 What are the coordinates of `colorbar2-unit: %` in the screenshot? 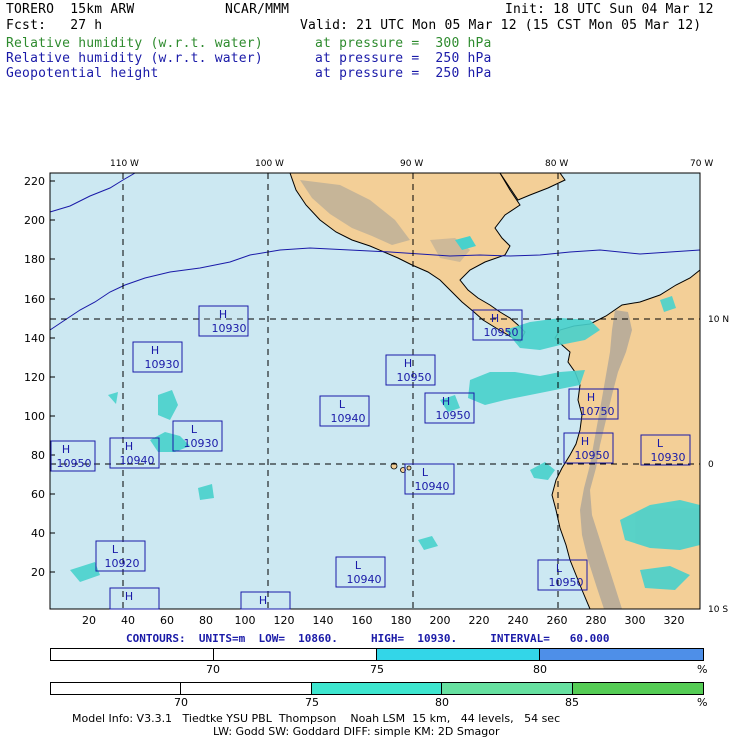 It's located at (702, 702).